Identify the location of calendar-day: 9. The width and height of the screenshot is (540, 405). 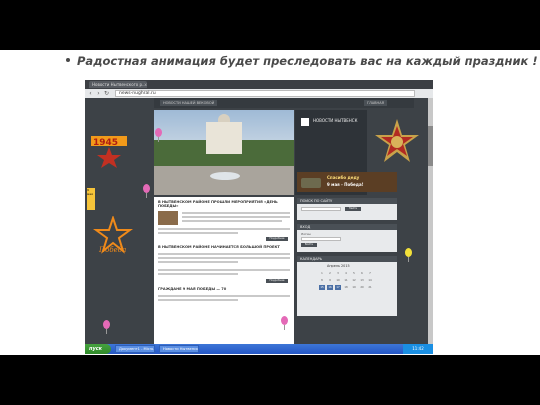
(330, 280).